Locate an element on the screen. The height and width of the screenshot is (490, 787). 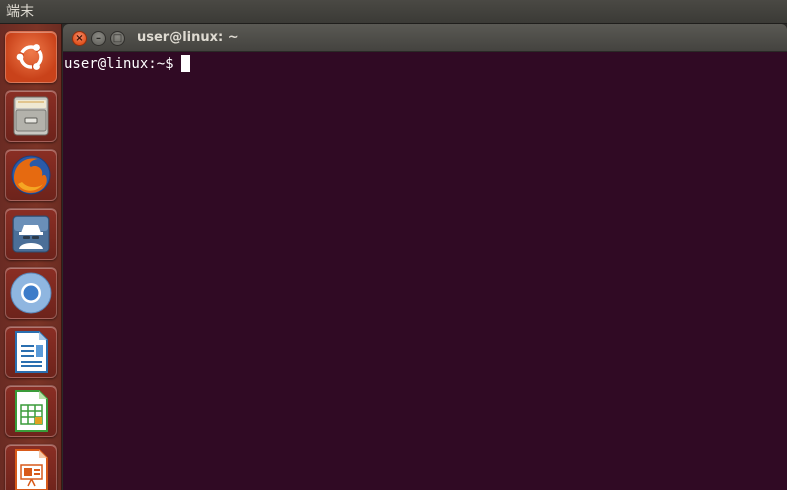
launcher-item-calc is located at coordinates (31, 411).